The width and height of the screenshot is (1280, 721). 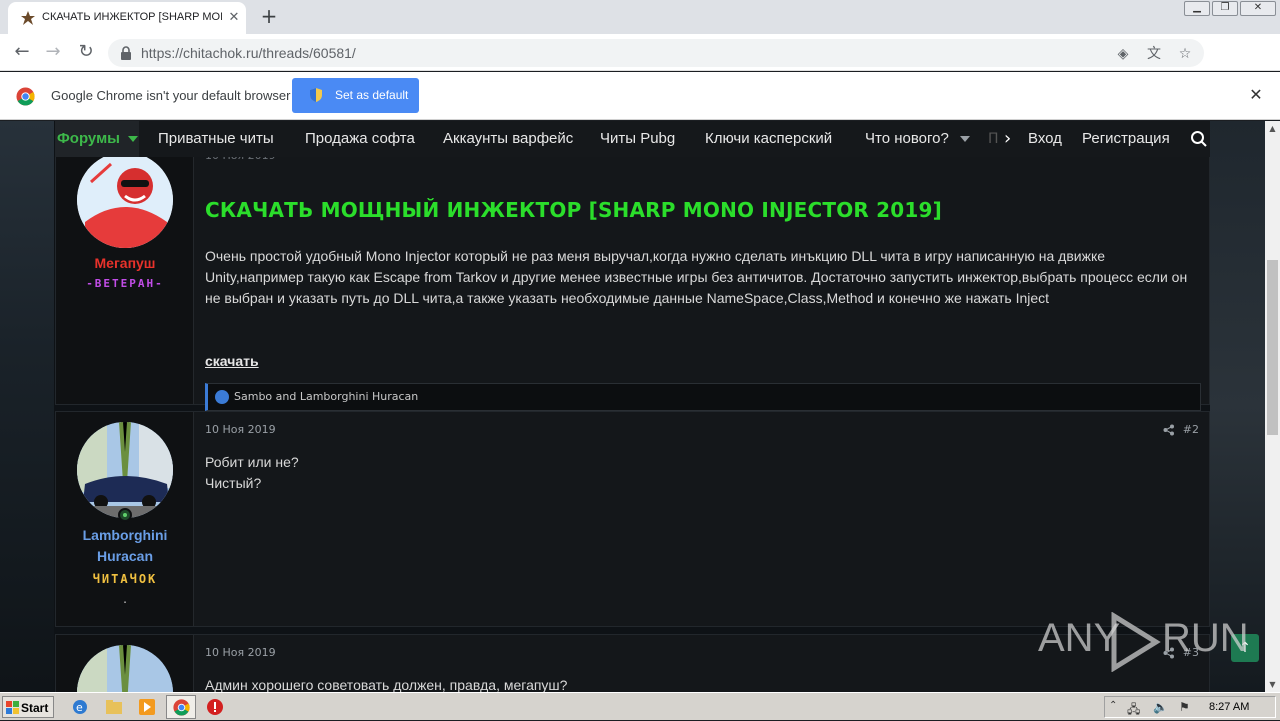 What do you see at coordinates (1237, 406) in the screenshot?
I see `background-art-right` at bounding box center [1237, 406].